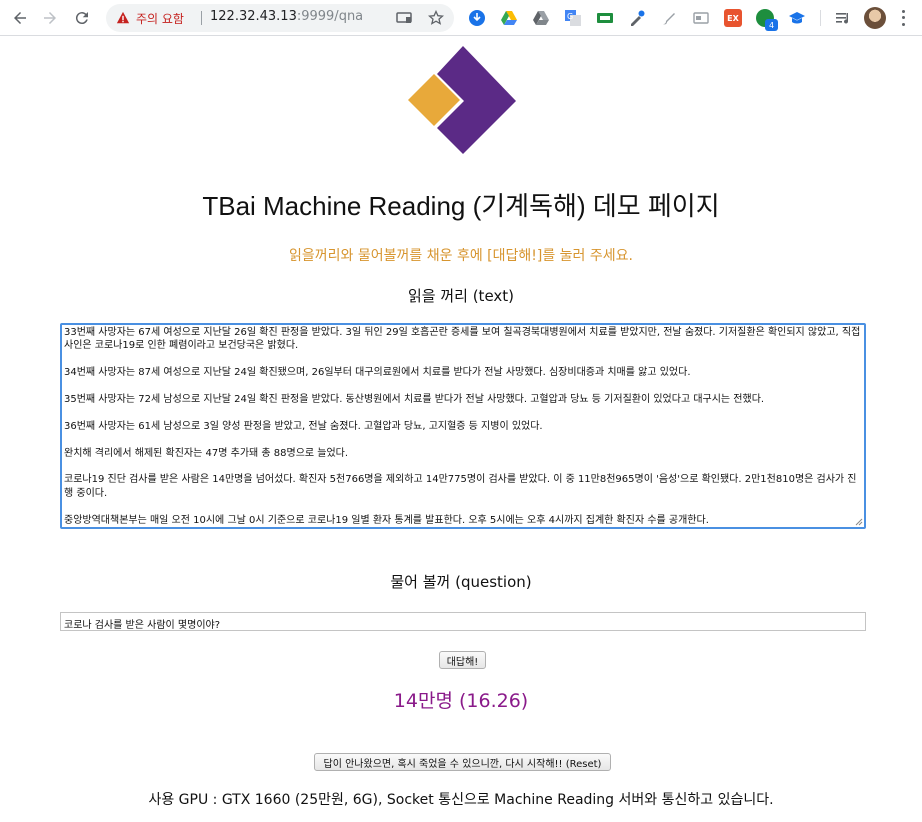 The image size is (922, 822). What do you see at coordinates (461, 206) in the screenshot?
I see `page-title: TBai Machine Reading (기계독해) 데모 페이지` at bounding box center [461, 206].